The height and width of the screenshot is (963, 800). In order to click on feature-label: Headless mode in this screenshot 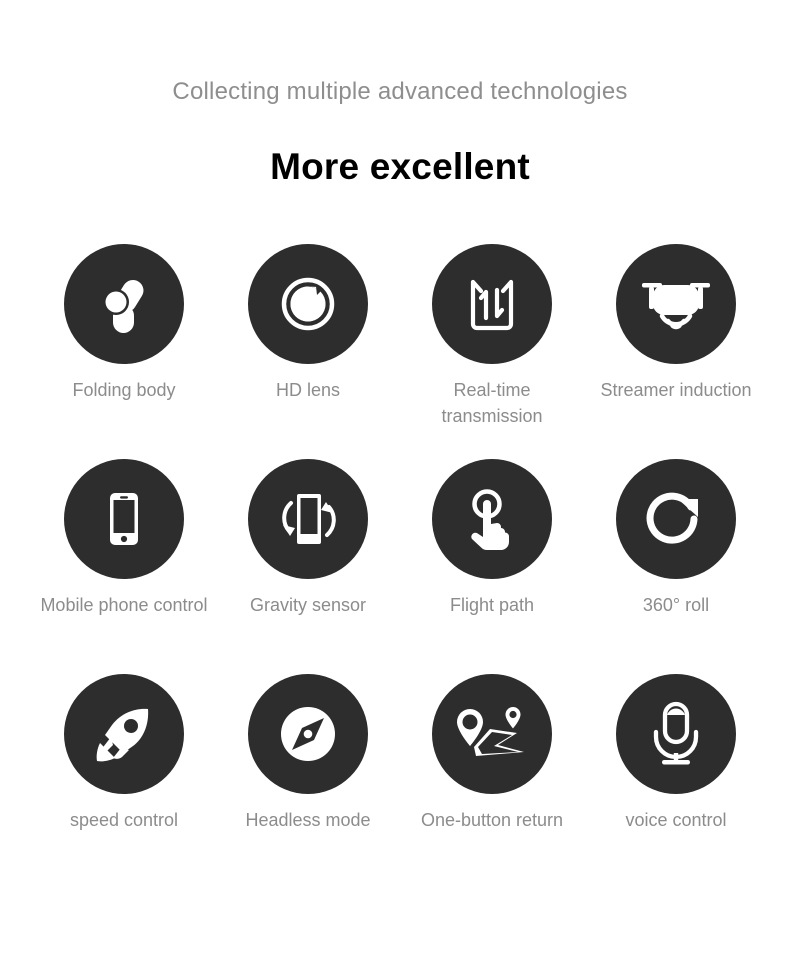, I will do `click(308, 820)`.